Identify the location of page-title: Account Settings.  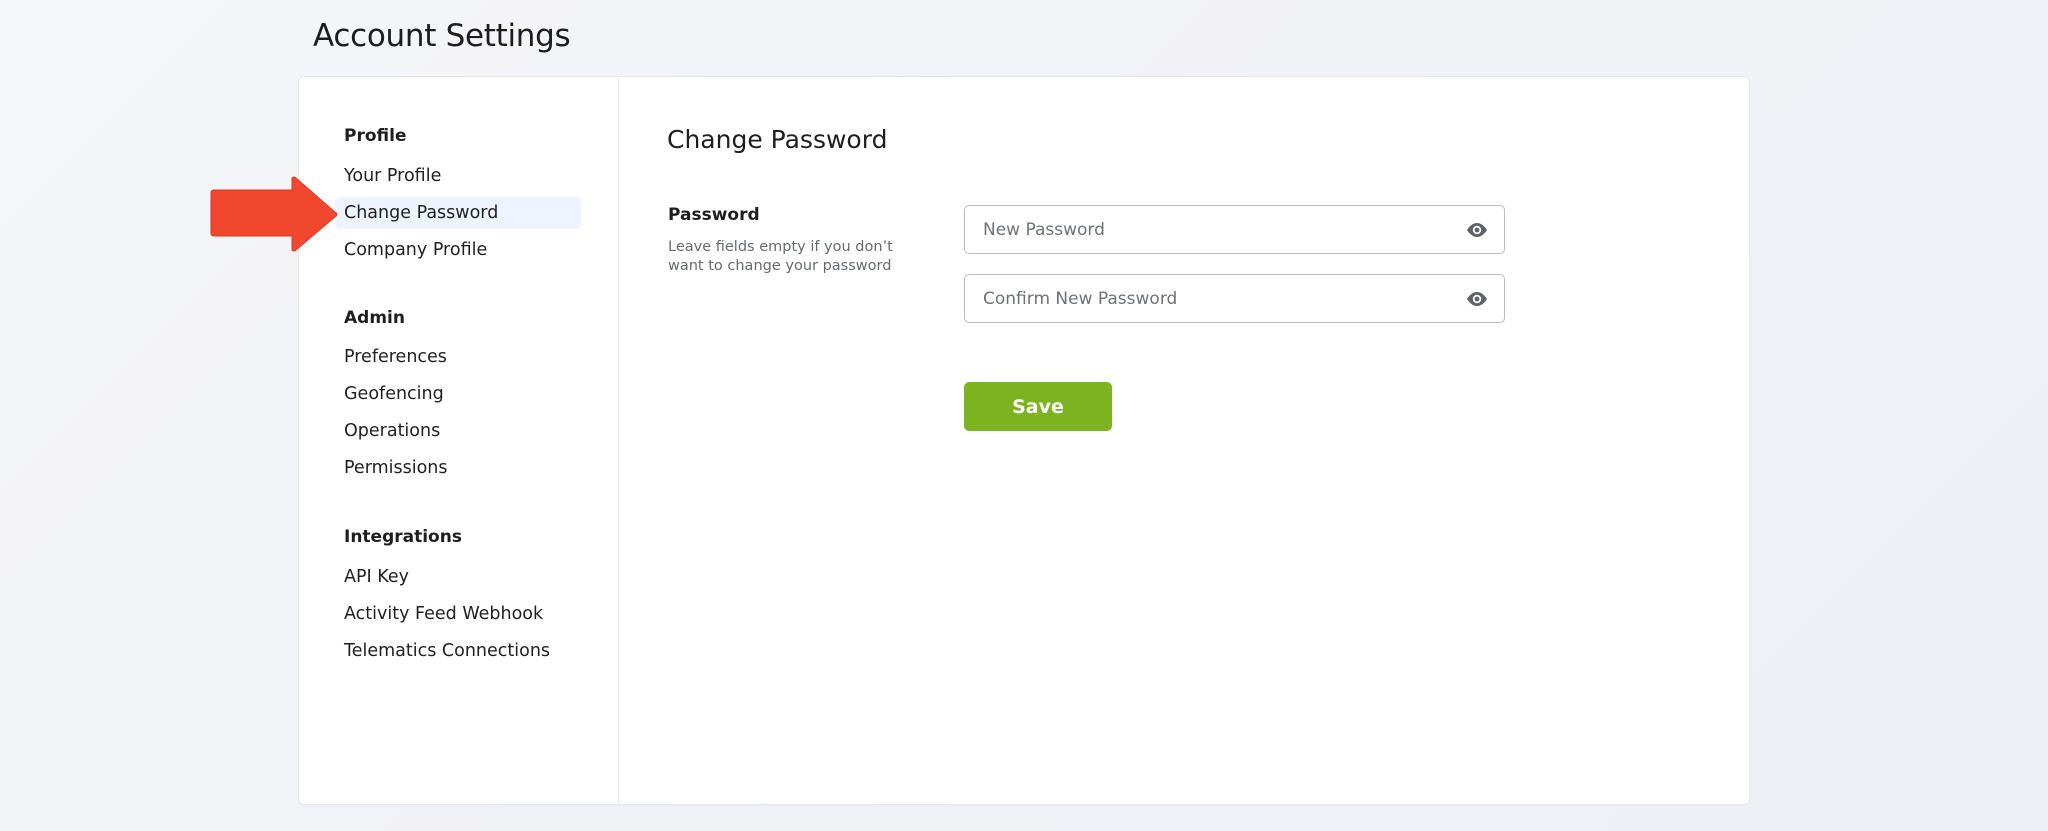
(442, 36).